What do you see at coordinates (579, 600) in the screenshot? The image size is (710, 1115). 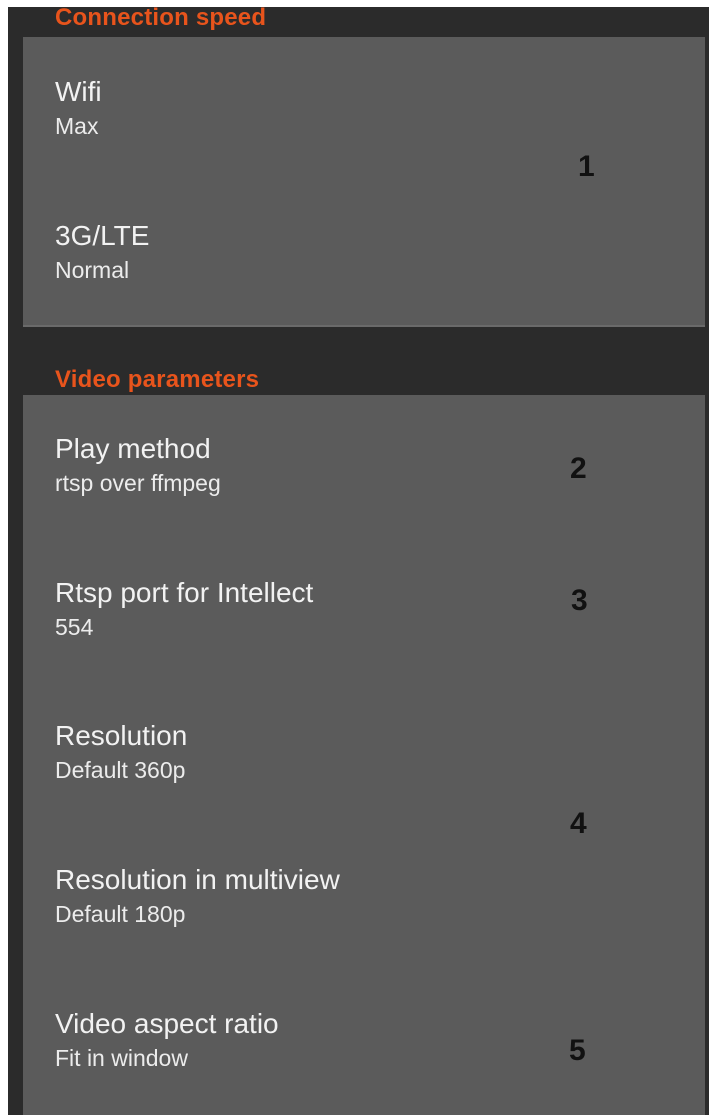 I see `callout-marker-3: 3` at bounding box center [579, 600].